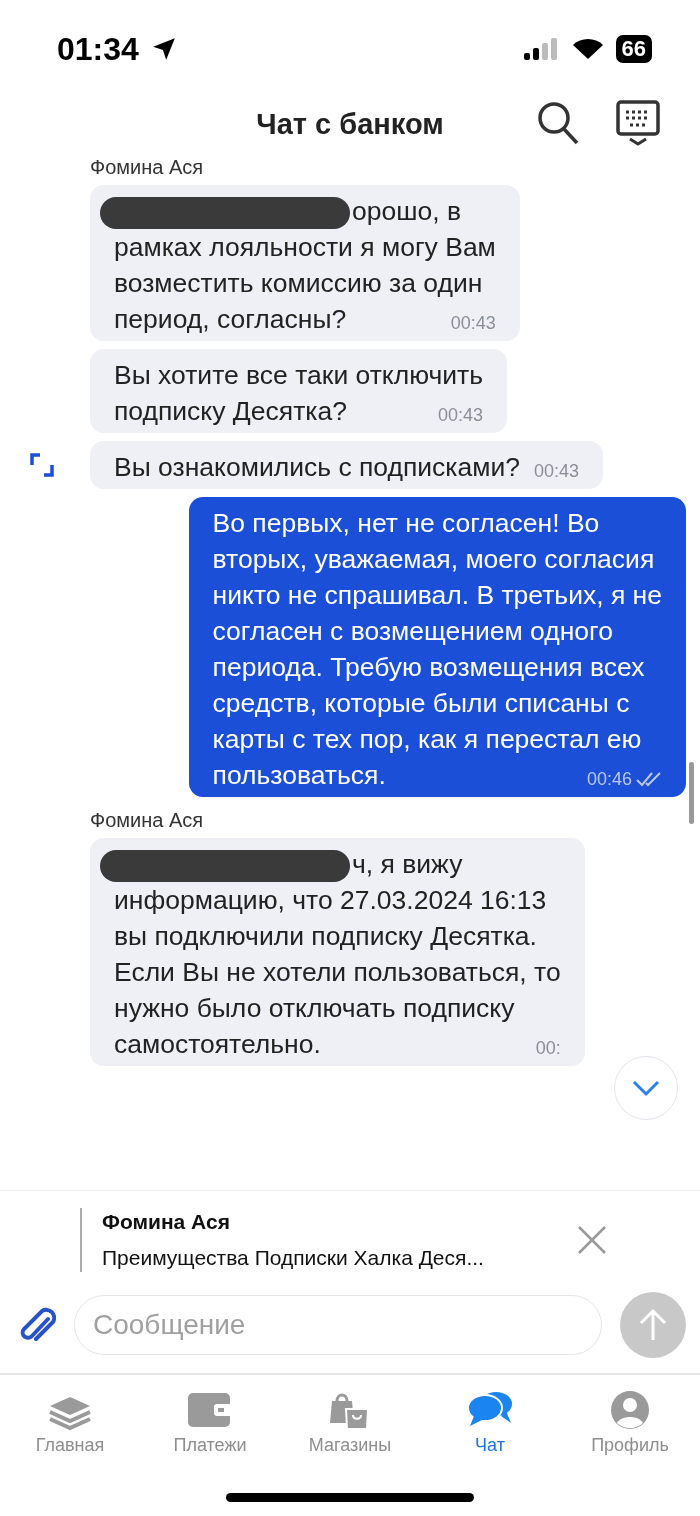 The width and height of the screenshot is (700, 1516). What do you see at coordinates (305, 263) in the screenshot?
I see `incoming-message: орошо, в рамках лояльности я могу Вам возместить комиссию за один период, согласны? 00:43` at bounding box center [305, 263].